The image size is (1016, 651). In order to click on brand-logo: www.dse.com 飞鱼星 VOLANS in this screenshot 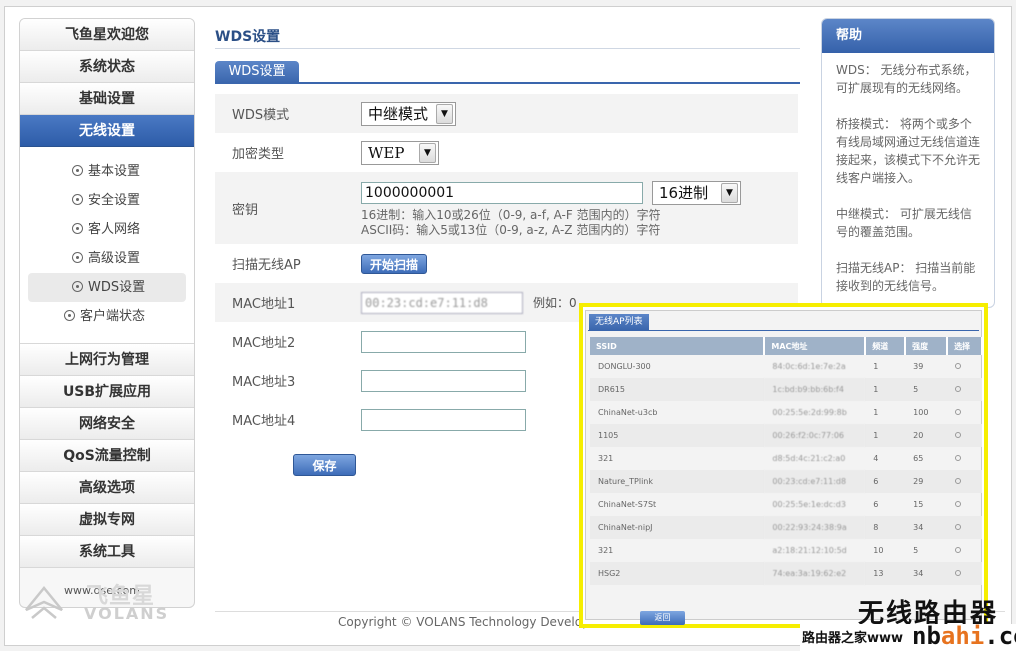, I will do `click(97, 602)`.